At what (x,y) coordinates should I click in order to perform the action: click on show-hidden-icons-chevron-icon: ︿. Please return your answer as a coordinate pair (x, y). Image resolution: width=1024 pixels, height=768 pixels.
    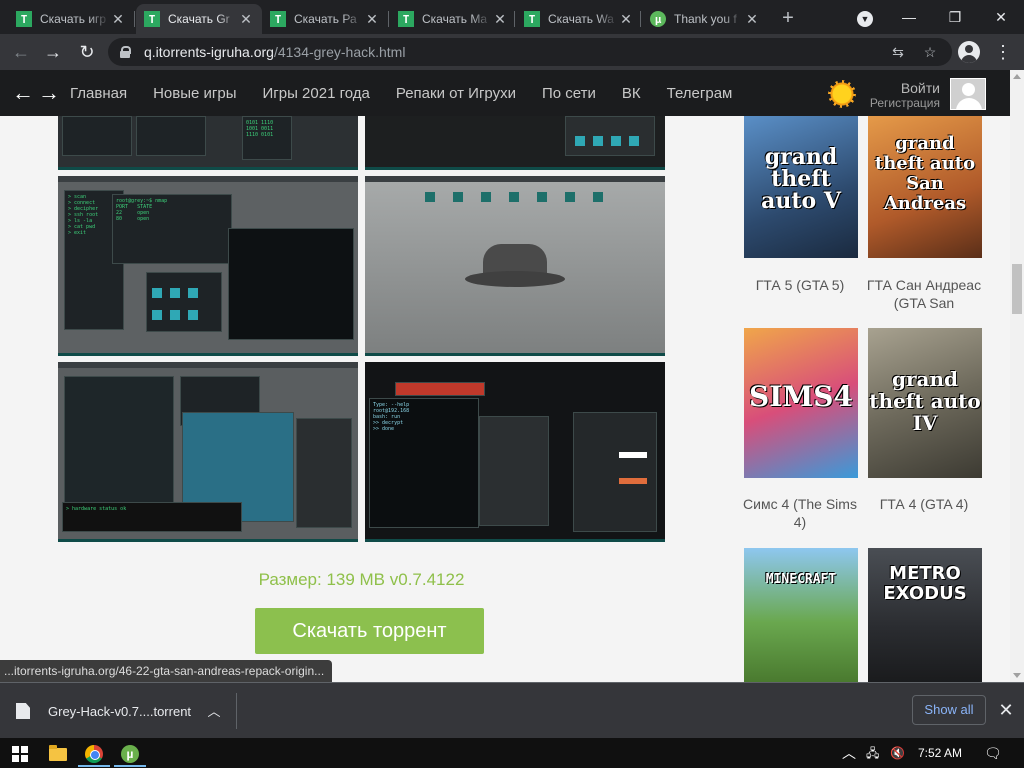
    Looking at the image, I should click on (849, 753).